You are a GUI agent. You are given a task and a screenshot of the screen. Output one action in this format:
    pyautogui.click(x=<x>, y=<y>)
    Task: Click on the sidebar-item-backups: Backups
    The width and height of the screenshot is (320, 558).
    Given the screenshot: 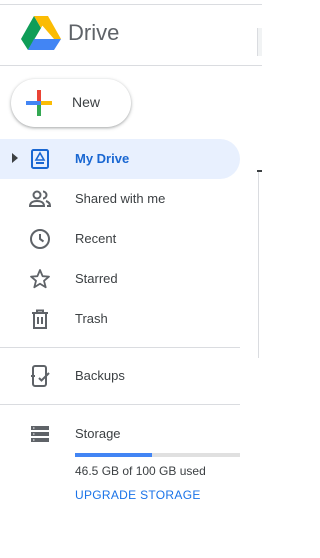 What is the action you would take?
    pyautogui.click(x=120, y=376)
    